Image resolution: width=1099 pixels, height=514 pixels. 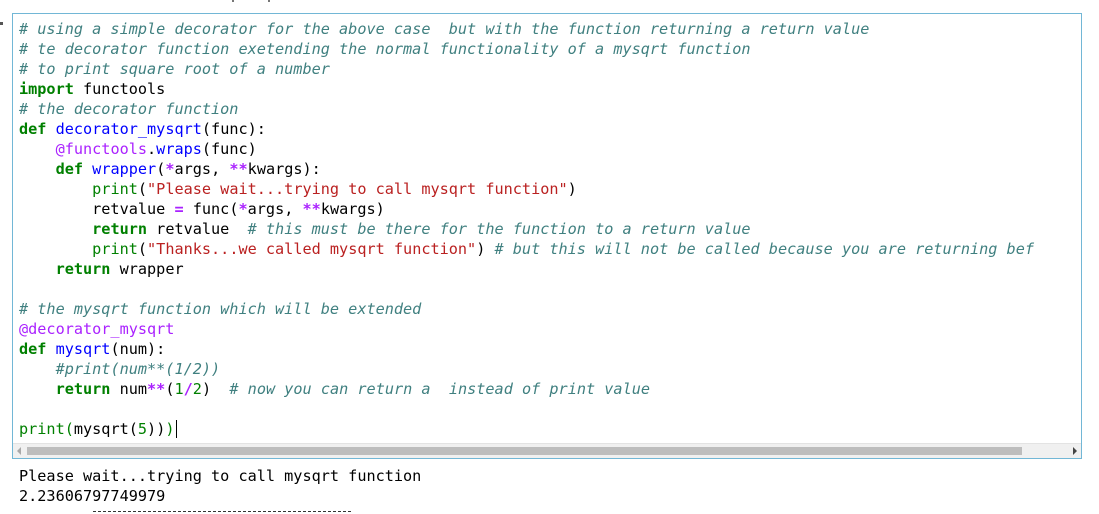 What do you see at coordinates (550, 329) in the screenshot?
I see `code-line: @decorator_mysqrt` at bounding box center [550, 329].